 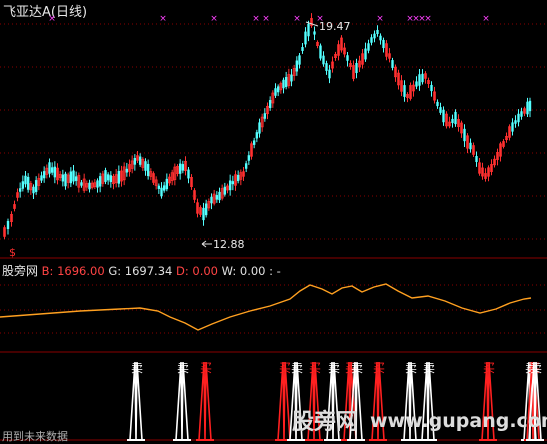 I want to click on watermark-future-data: 用到未来数据, so click(x=35, y=436).